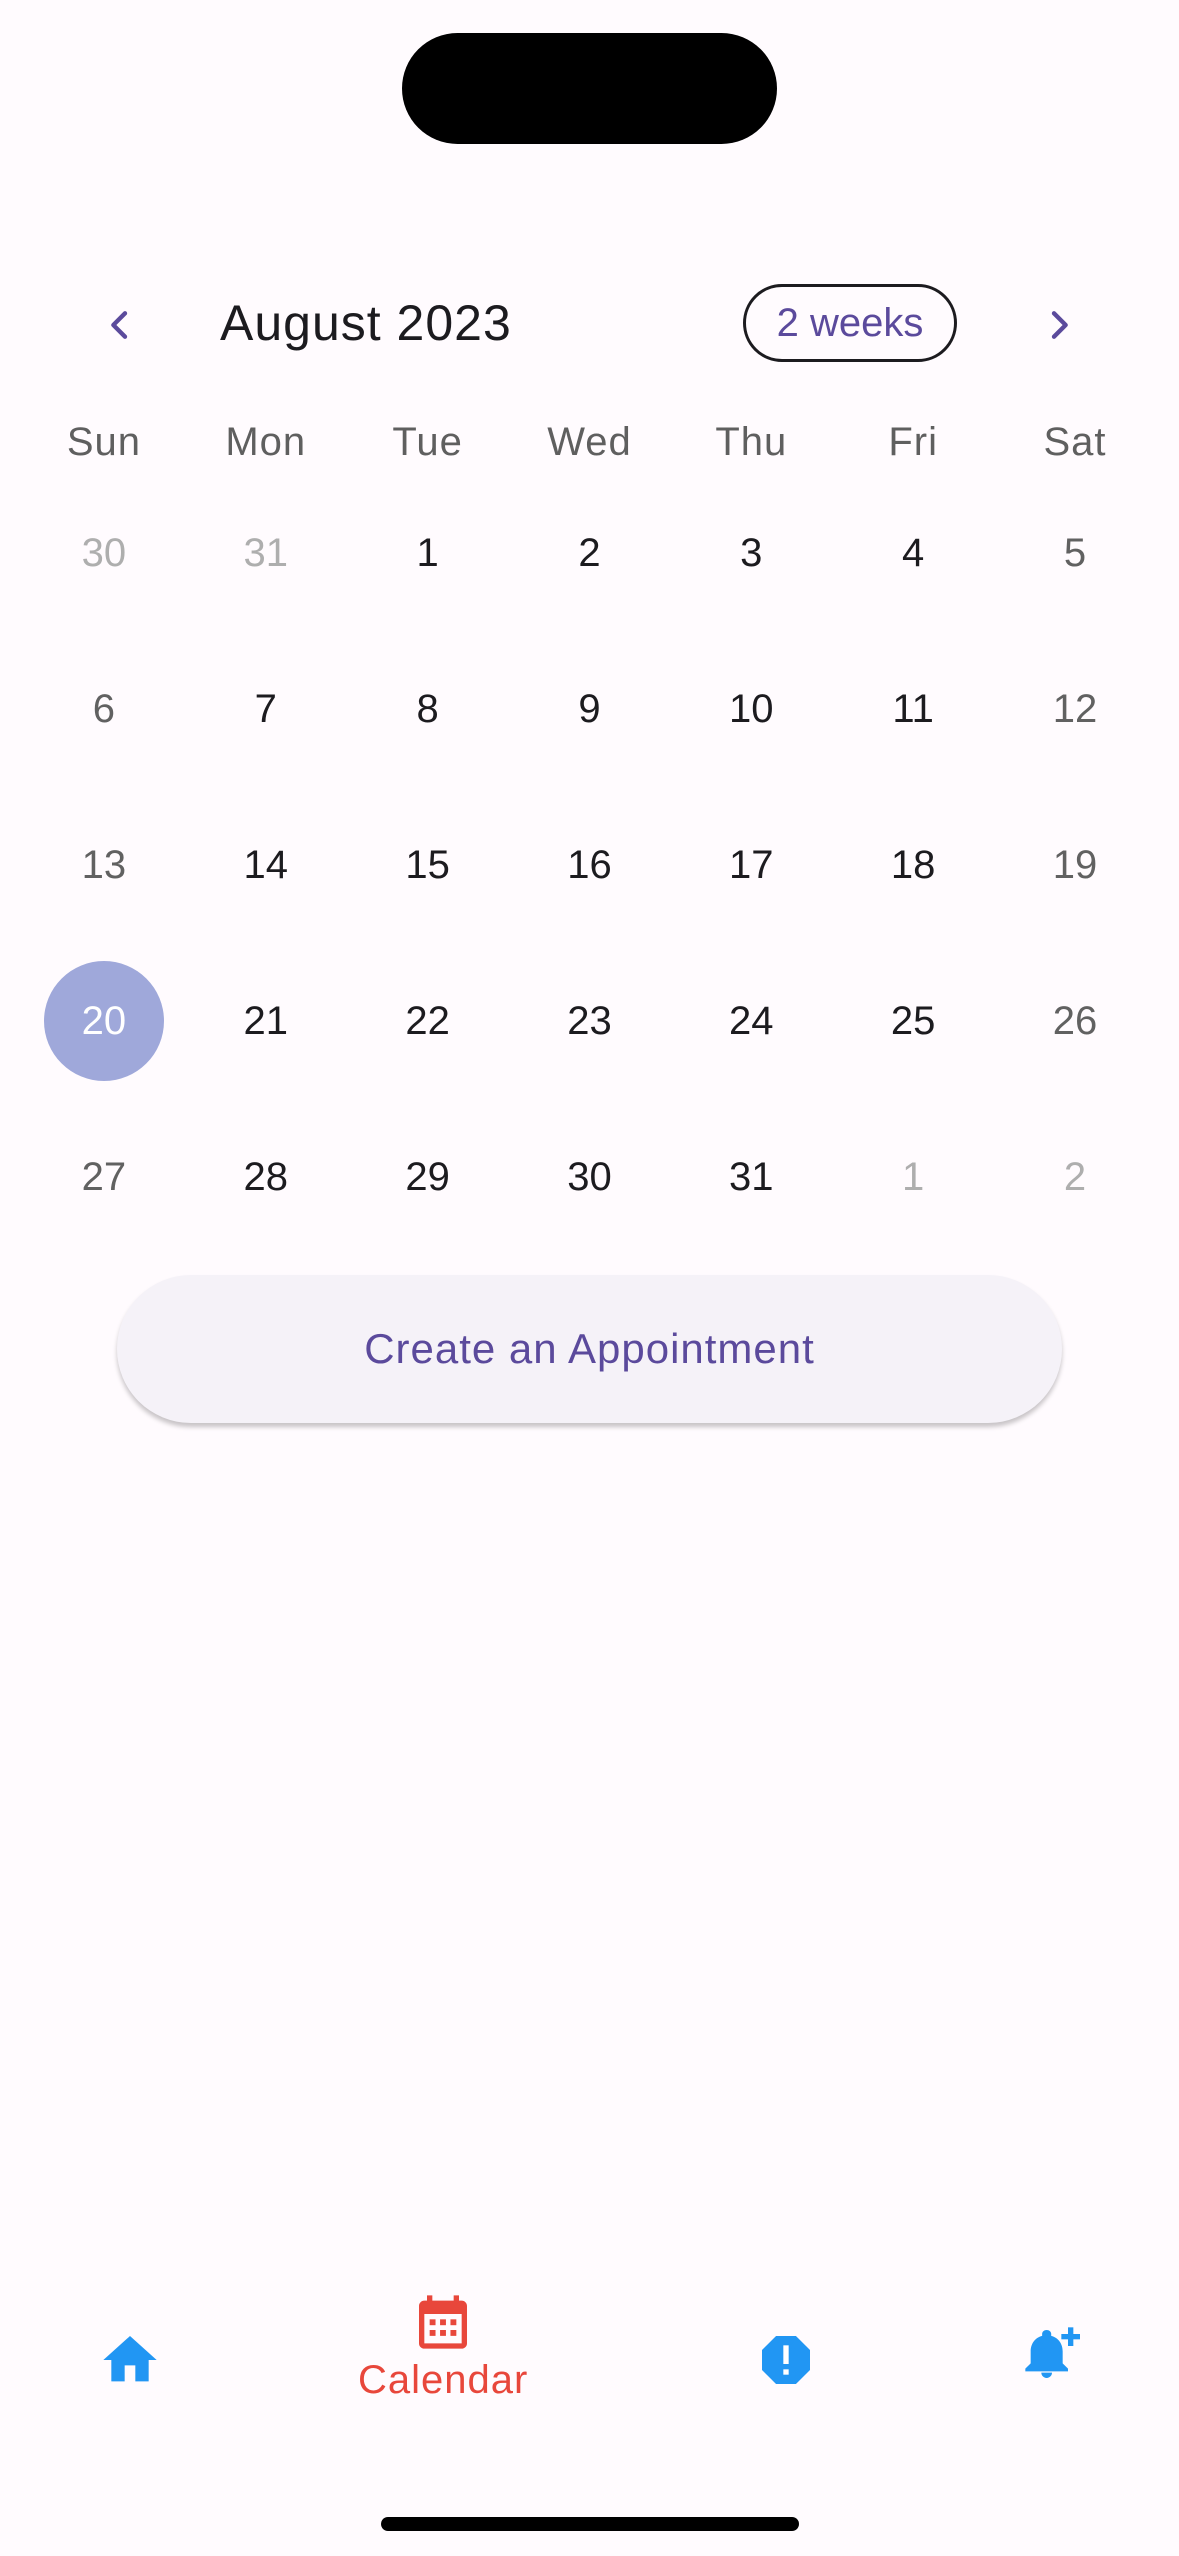 The width and height of the screenshot is (1179, 2556). I want to click on day-number: 21, so click(266, 1020).